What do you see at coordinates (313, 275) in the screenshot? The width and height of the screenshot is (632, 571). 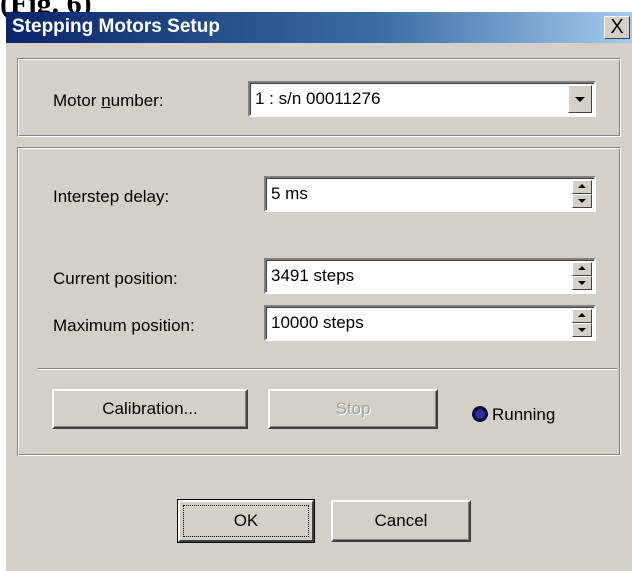 I see `current-position-value: 3491 steps` at bounding box center [313, 275].